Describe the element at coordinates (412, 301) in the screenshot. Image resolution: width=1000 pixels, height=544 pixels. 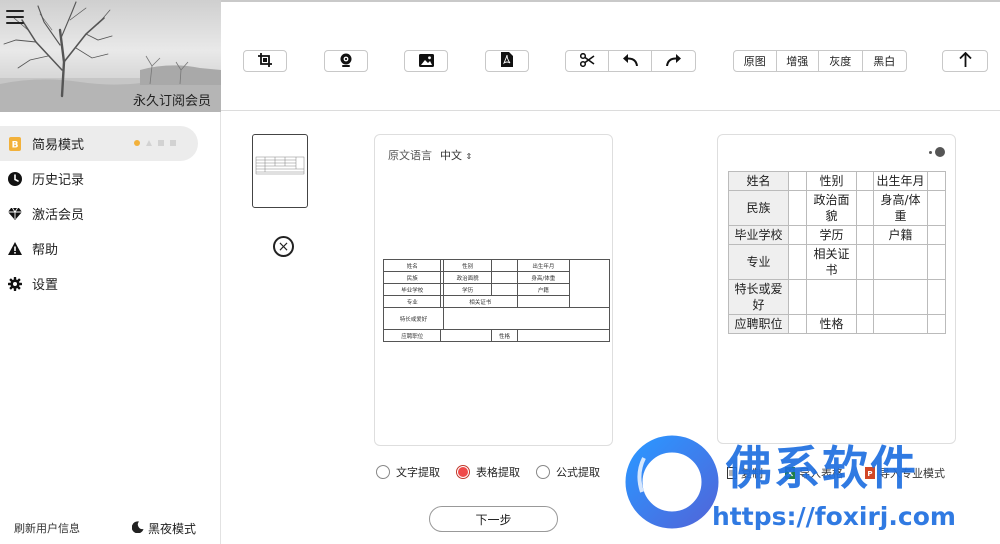
I see `src-cell: 专业` at that location.